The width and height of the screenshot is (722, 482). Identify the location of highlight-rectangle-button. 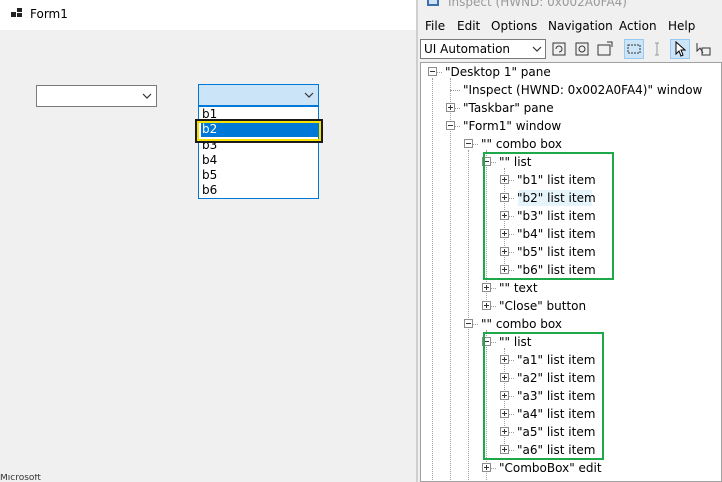
(634, 49).